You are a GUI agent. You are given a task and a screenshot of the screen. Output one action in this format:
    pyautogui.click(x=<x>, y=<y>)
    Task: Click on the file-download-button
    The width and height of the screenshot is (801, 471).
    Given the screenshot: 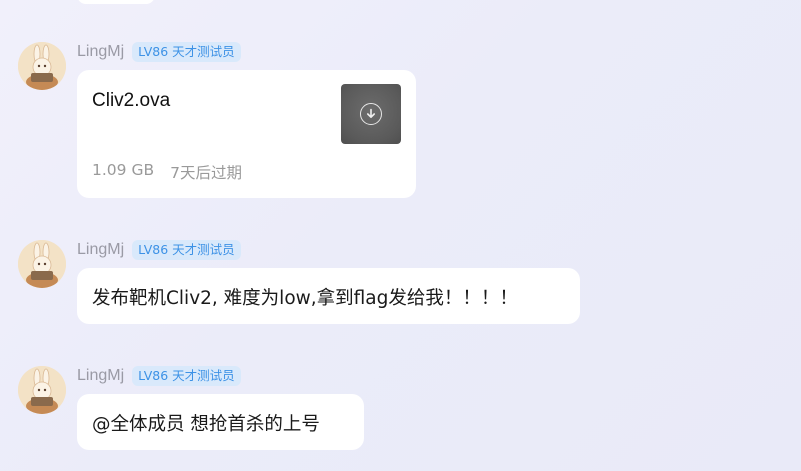 What is the action you would take?
    pyautogui.click(x=371, y=114)
    